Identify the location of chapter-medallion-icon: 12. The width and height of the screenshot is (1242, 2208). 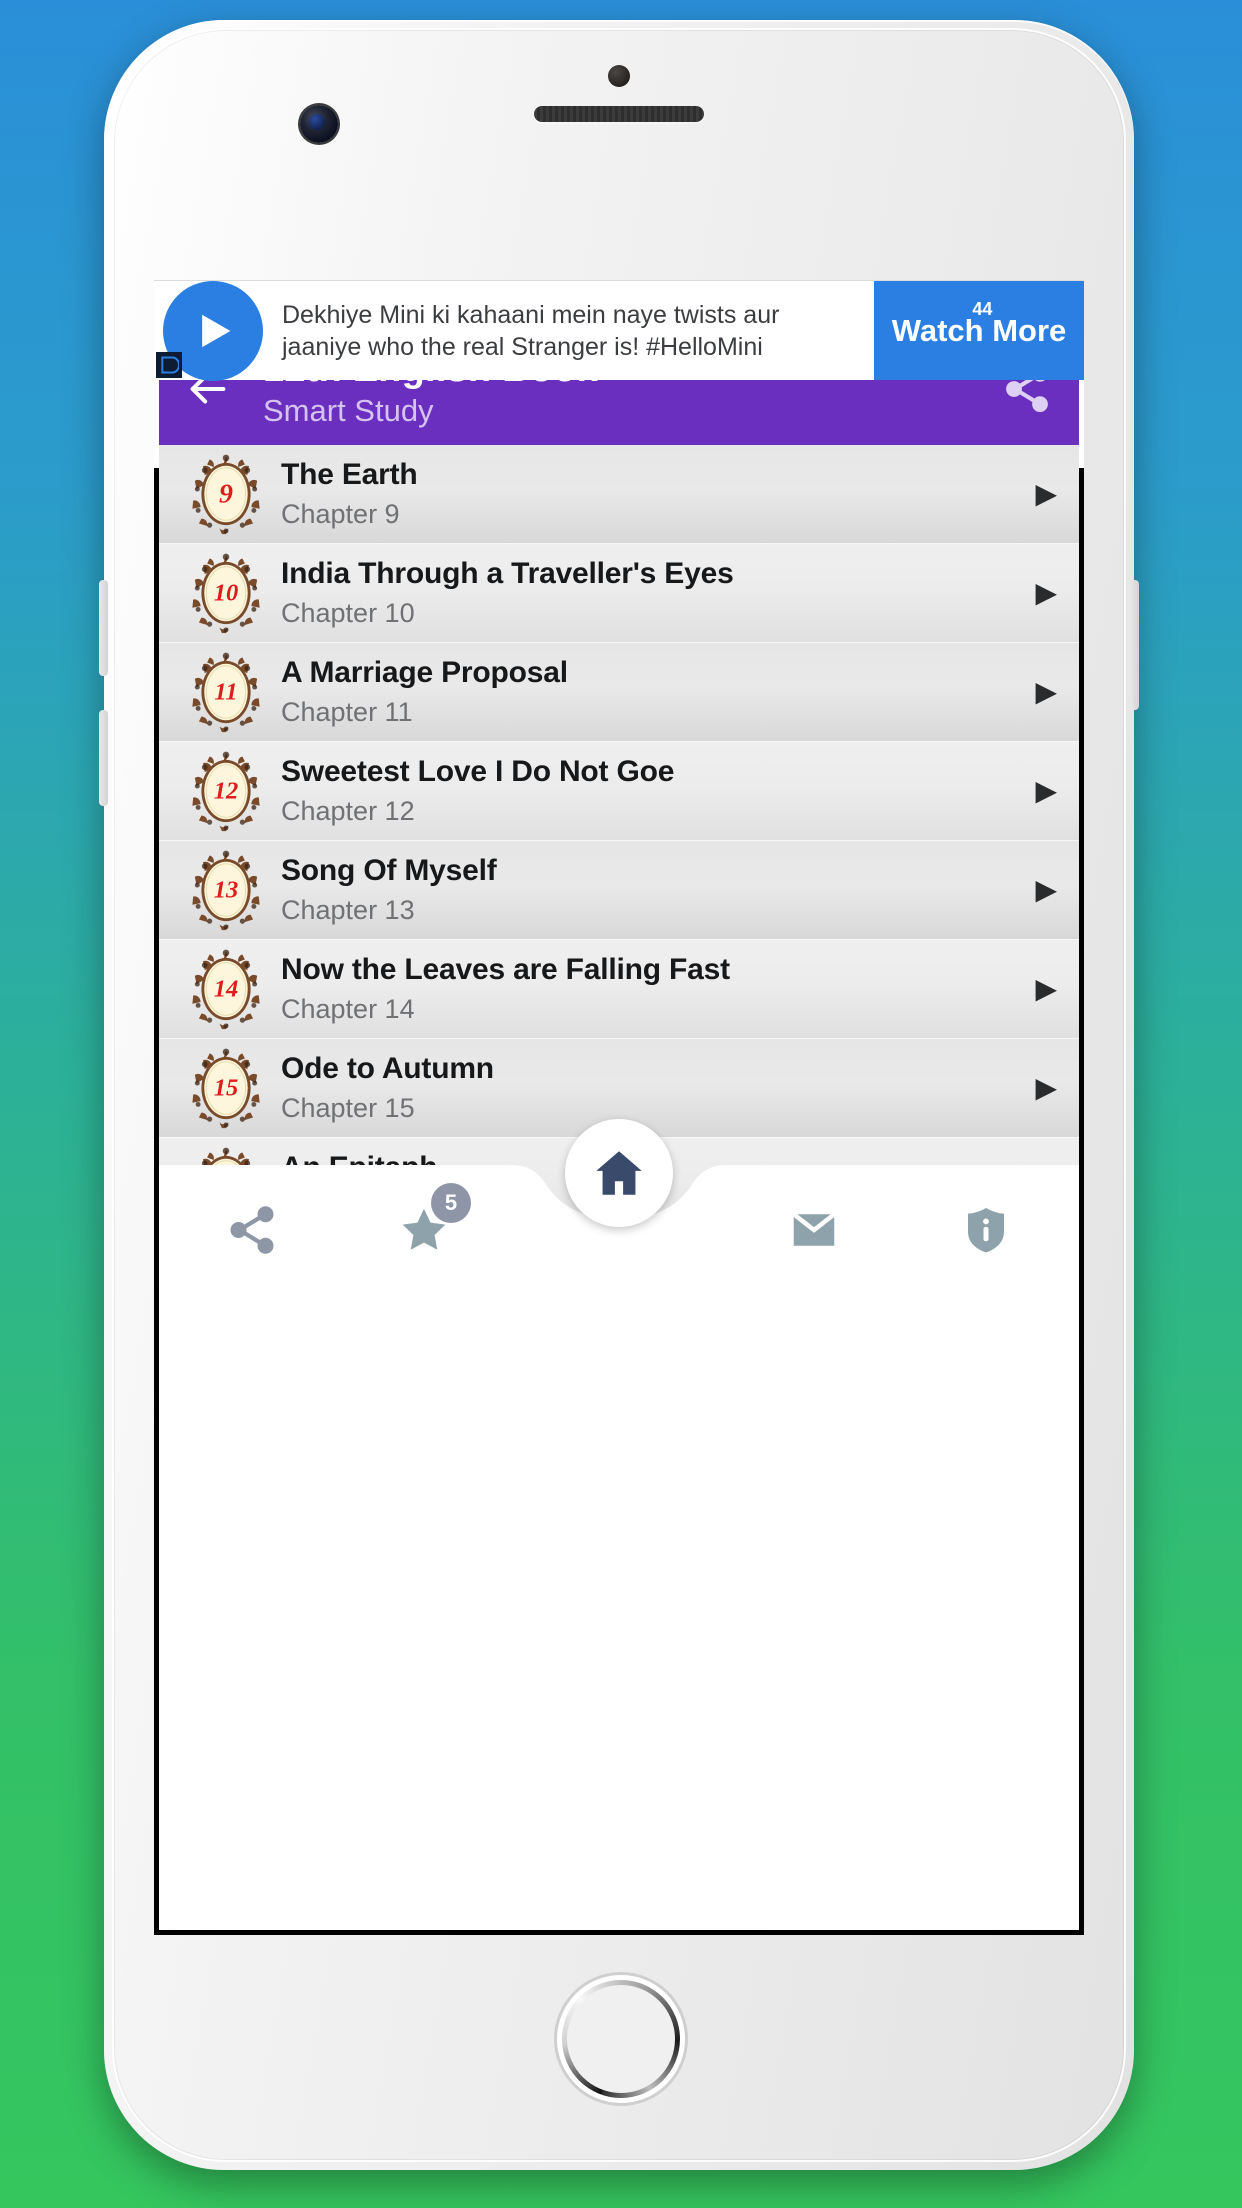
(226, 791).